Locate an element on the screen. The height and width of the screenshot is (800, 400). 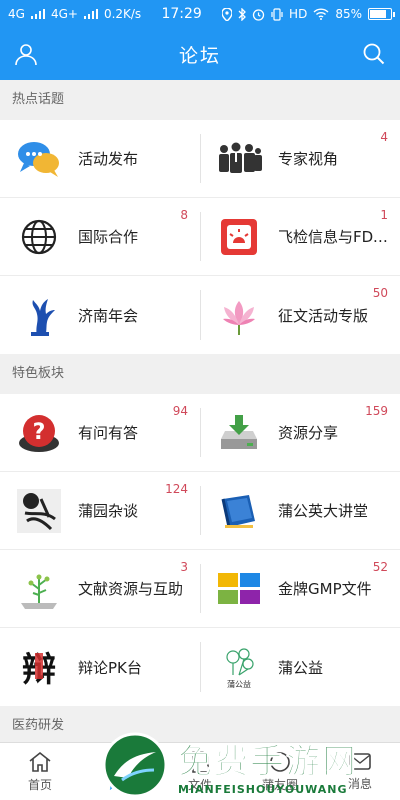
home-icon is located at coordinates (40, 761).